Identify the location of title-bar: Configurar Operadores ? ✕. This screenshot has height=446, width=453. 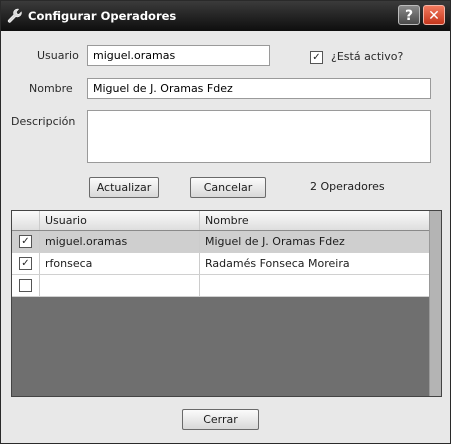
(225, 16).